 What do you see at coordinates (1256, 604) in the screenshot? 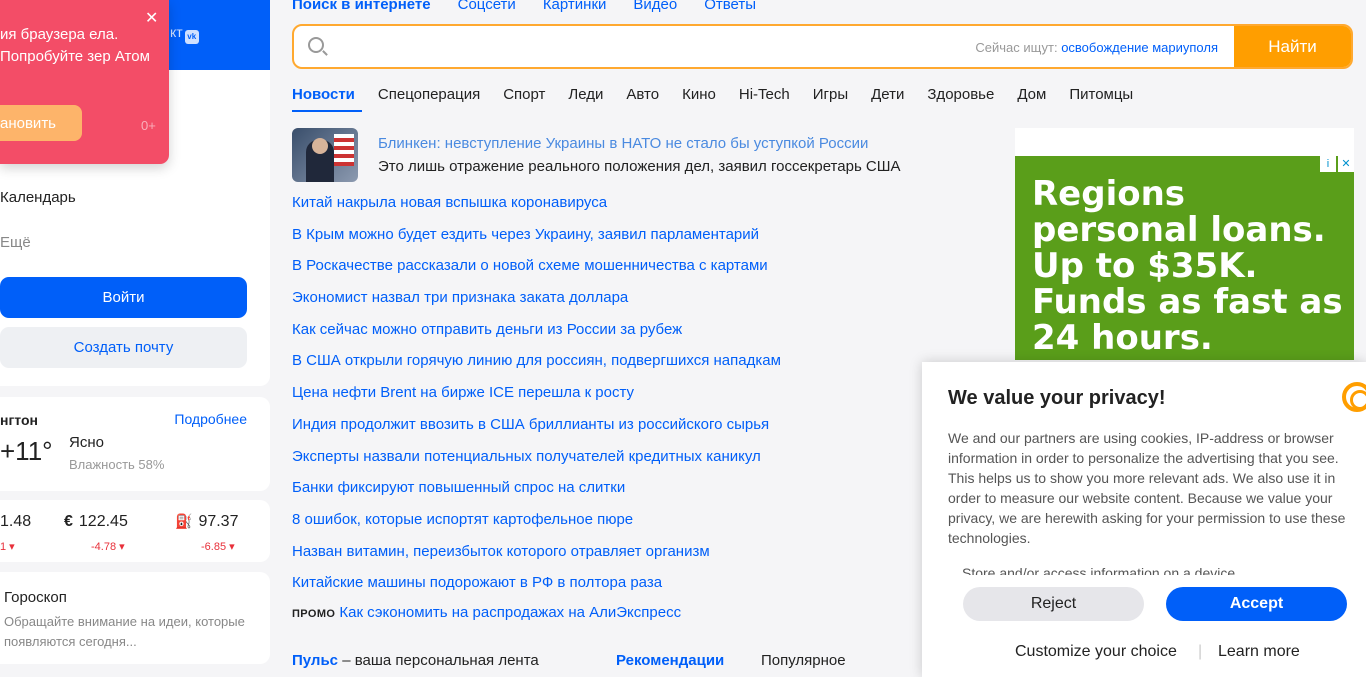
I see `accept-button: Accept` at bounding box center [1256, 604].